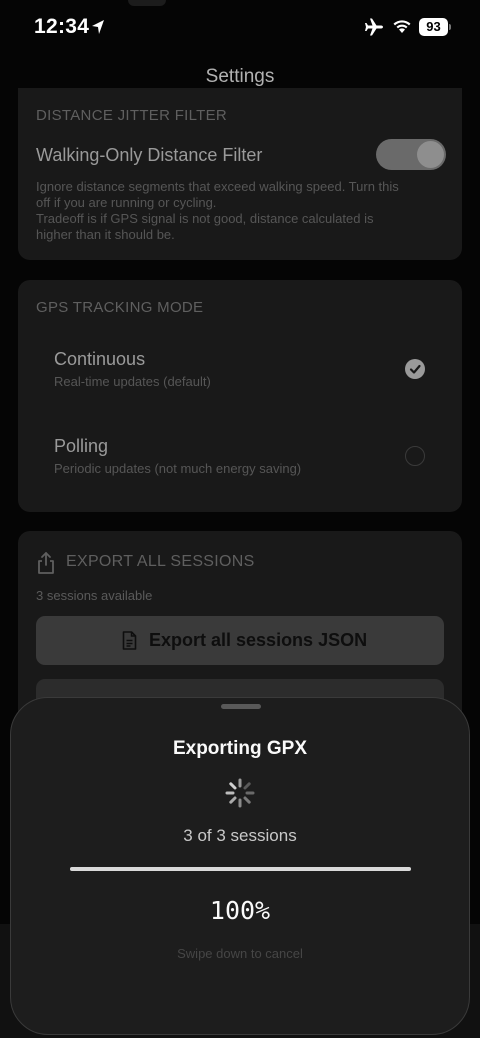 This screenshot has height=1038, width=480. What do you see at coordinates (81, 446) in the screenshot?
I see `option-title: Polling` at bounding box center [81, 446].